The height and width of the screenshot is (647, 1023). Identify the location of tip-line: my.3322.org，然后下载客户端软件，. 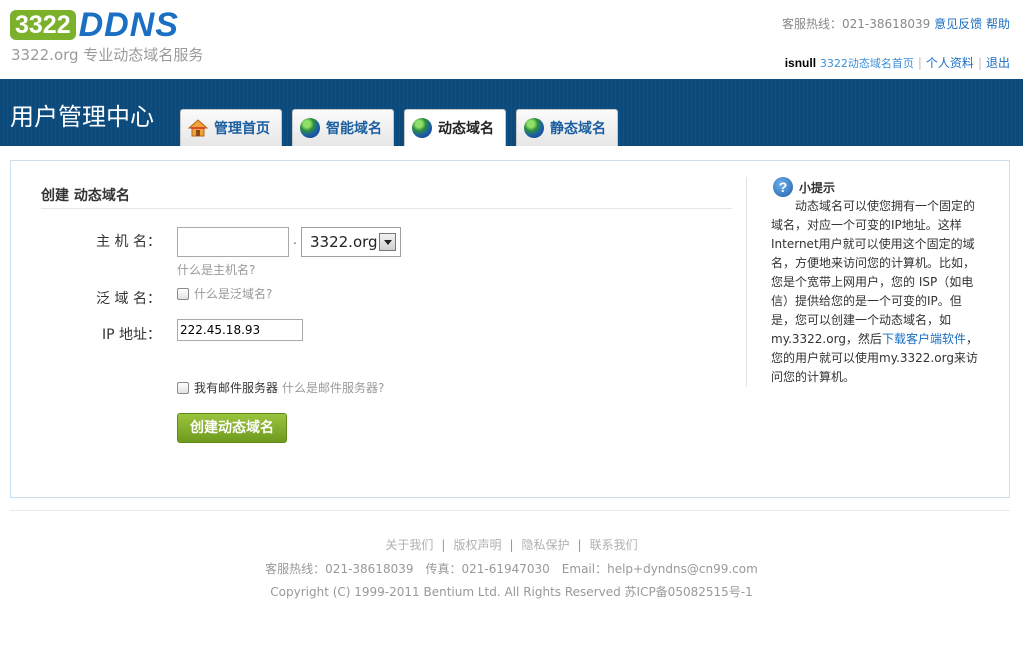
(874, 339).